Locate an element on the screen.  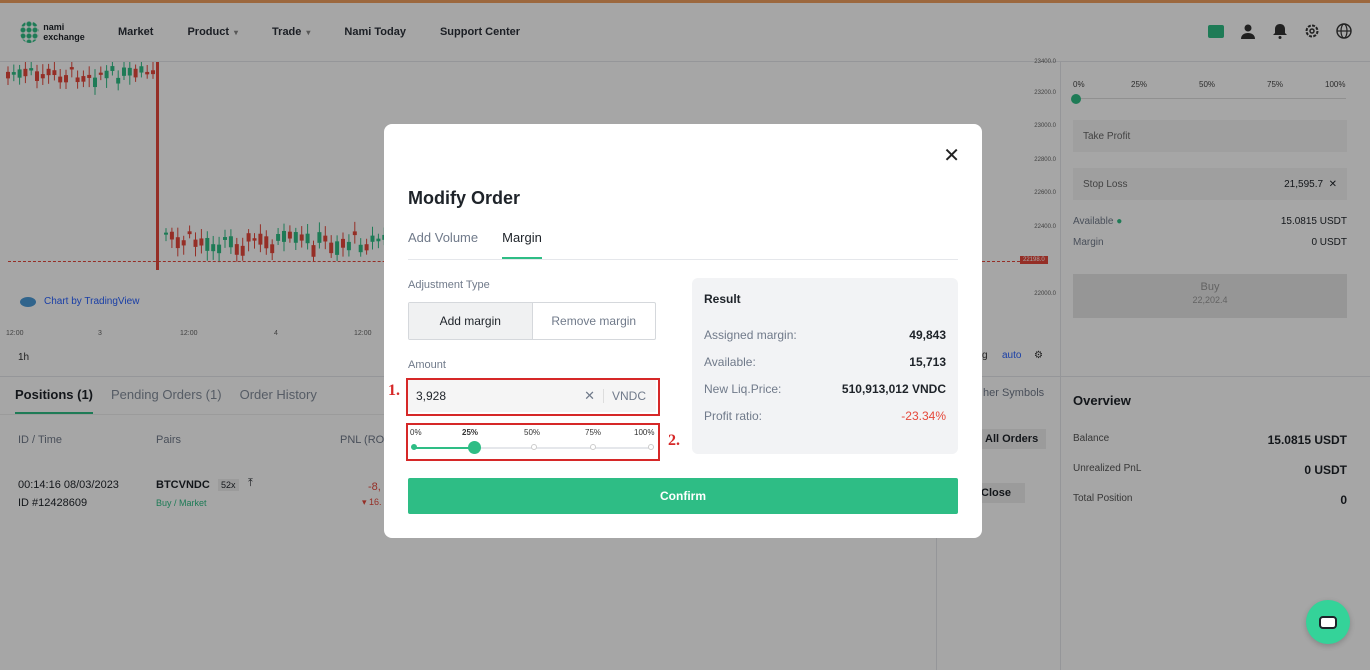
annotation-highlight-amount is located at coordinates (533, 397).